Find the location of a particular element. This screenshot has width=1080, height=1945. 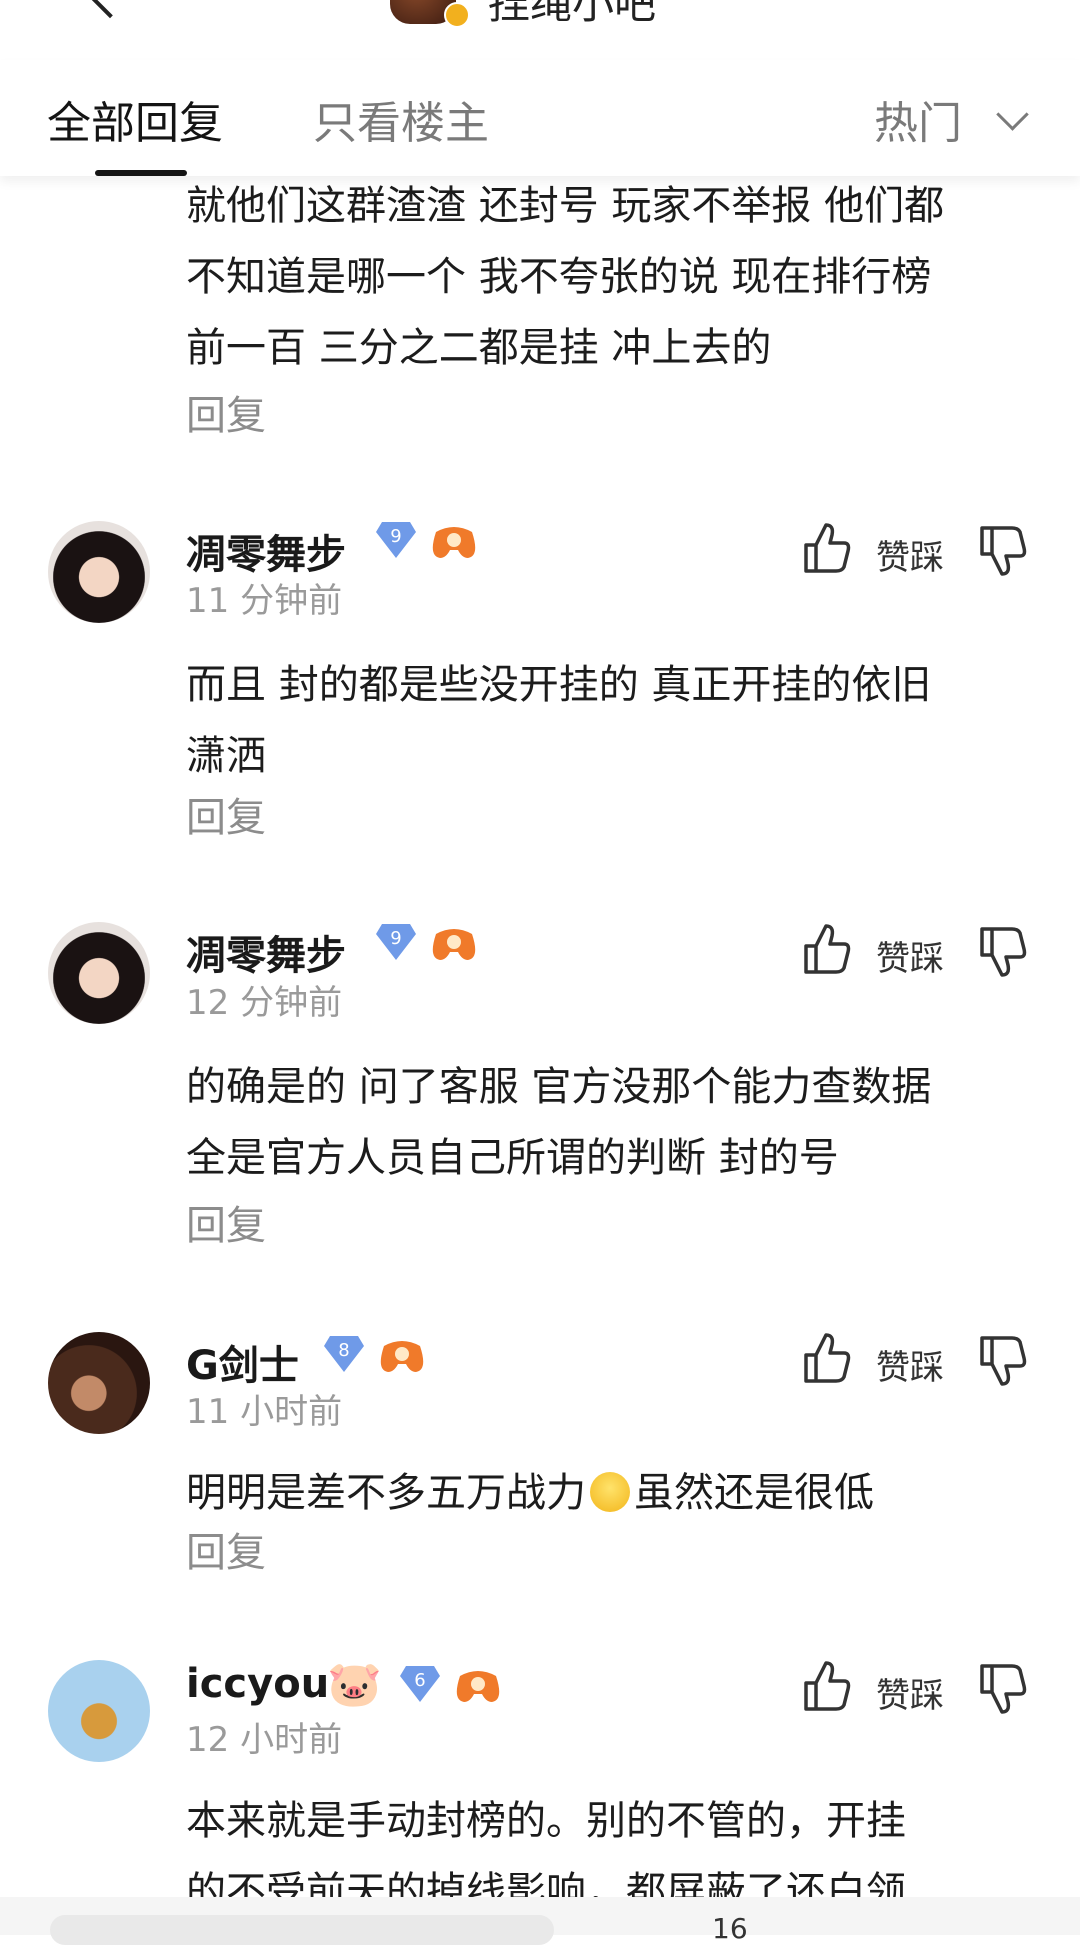

chevron-down-icon is located at coordinates (1012, 114).